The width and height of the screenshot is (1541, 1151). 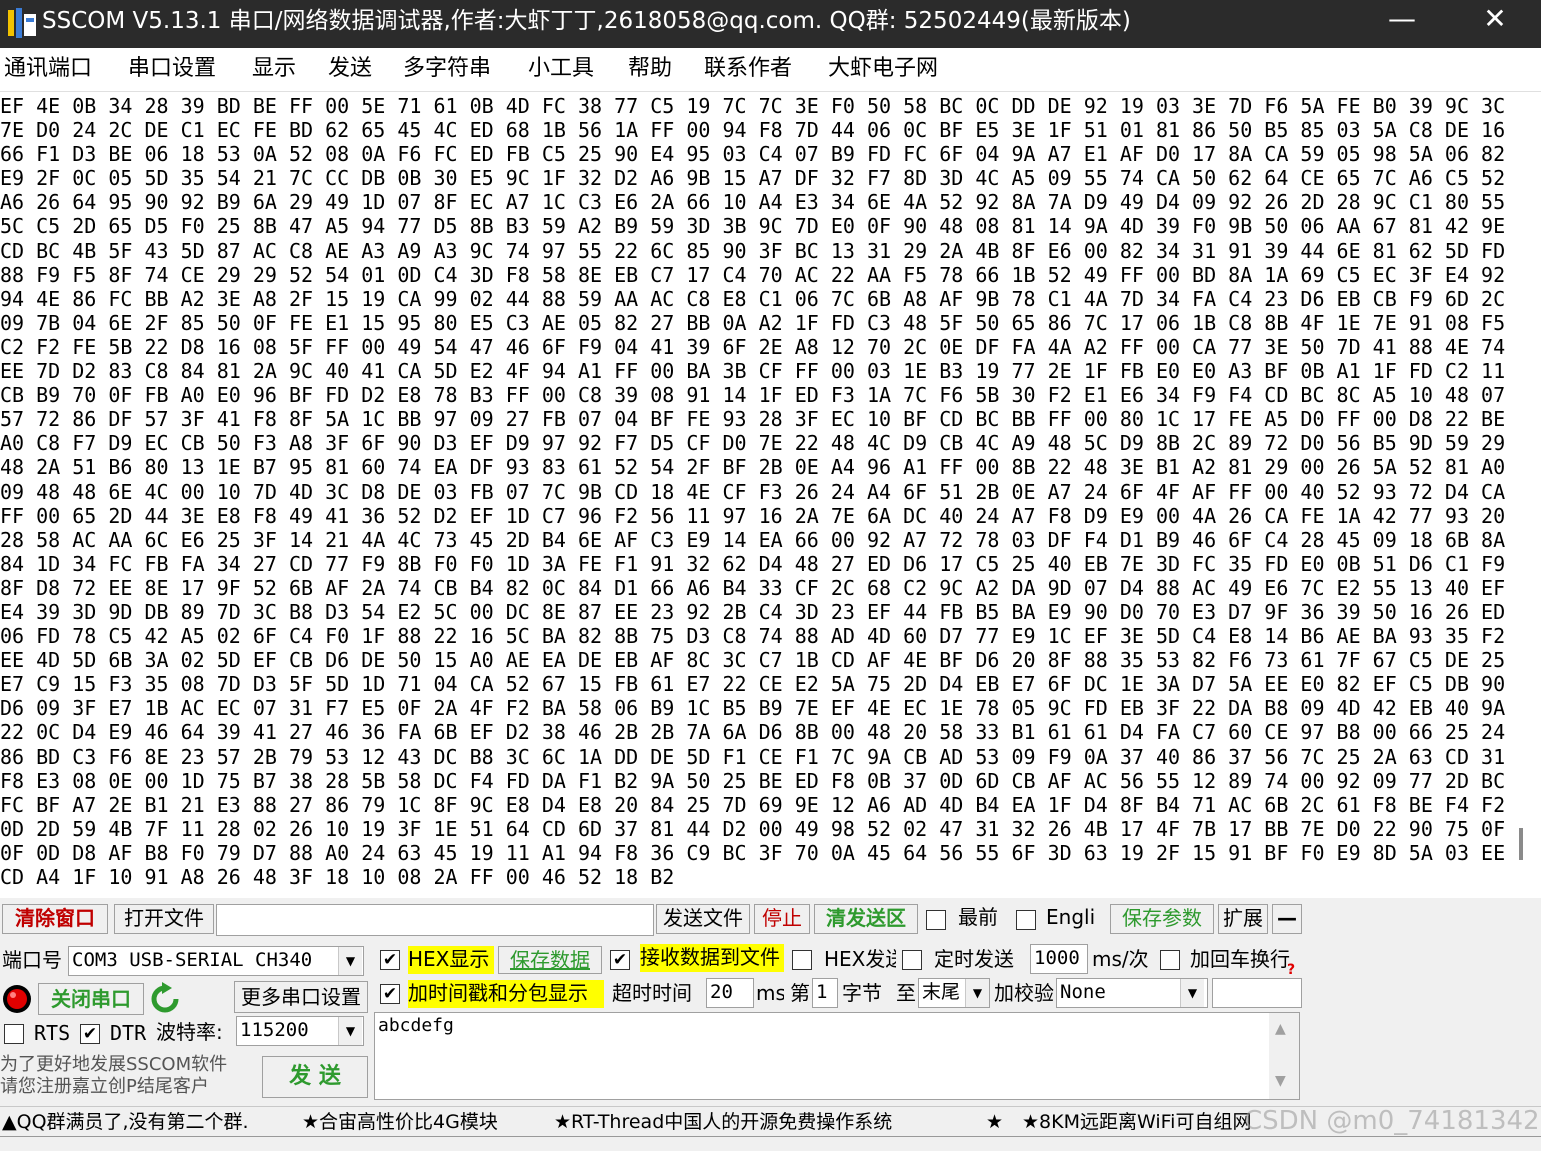 I want to click on clear-send-area-button: 清发送区, so click(x=866, y=919).